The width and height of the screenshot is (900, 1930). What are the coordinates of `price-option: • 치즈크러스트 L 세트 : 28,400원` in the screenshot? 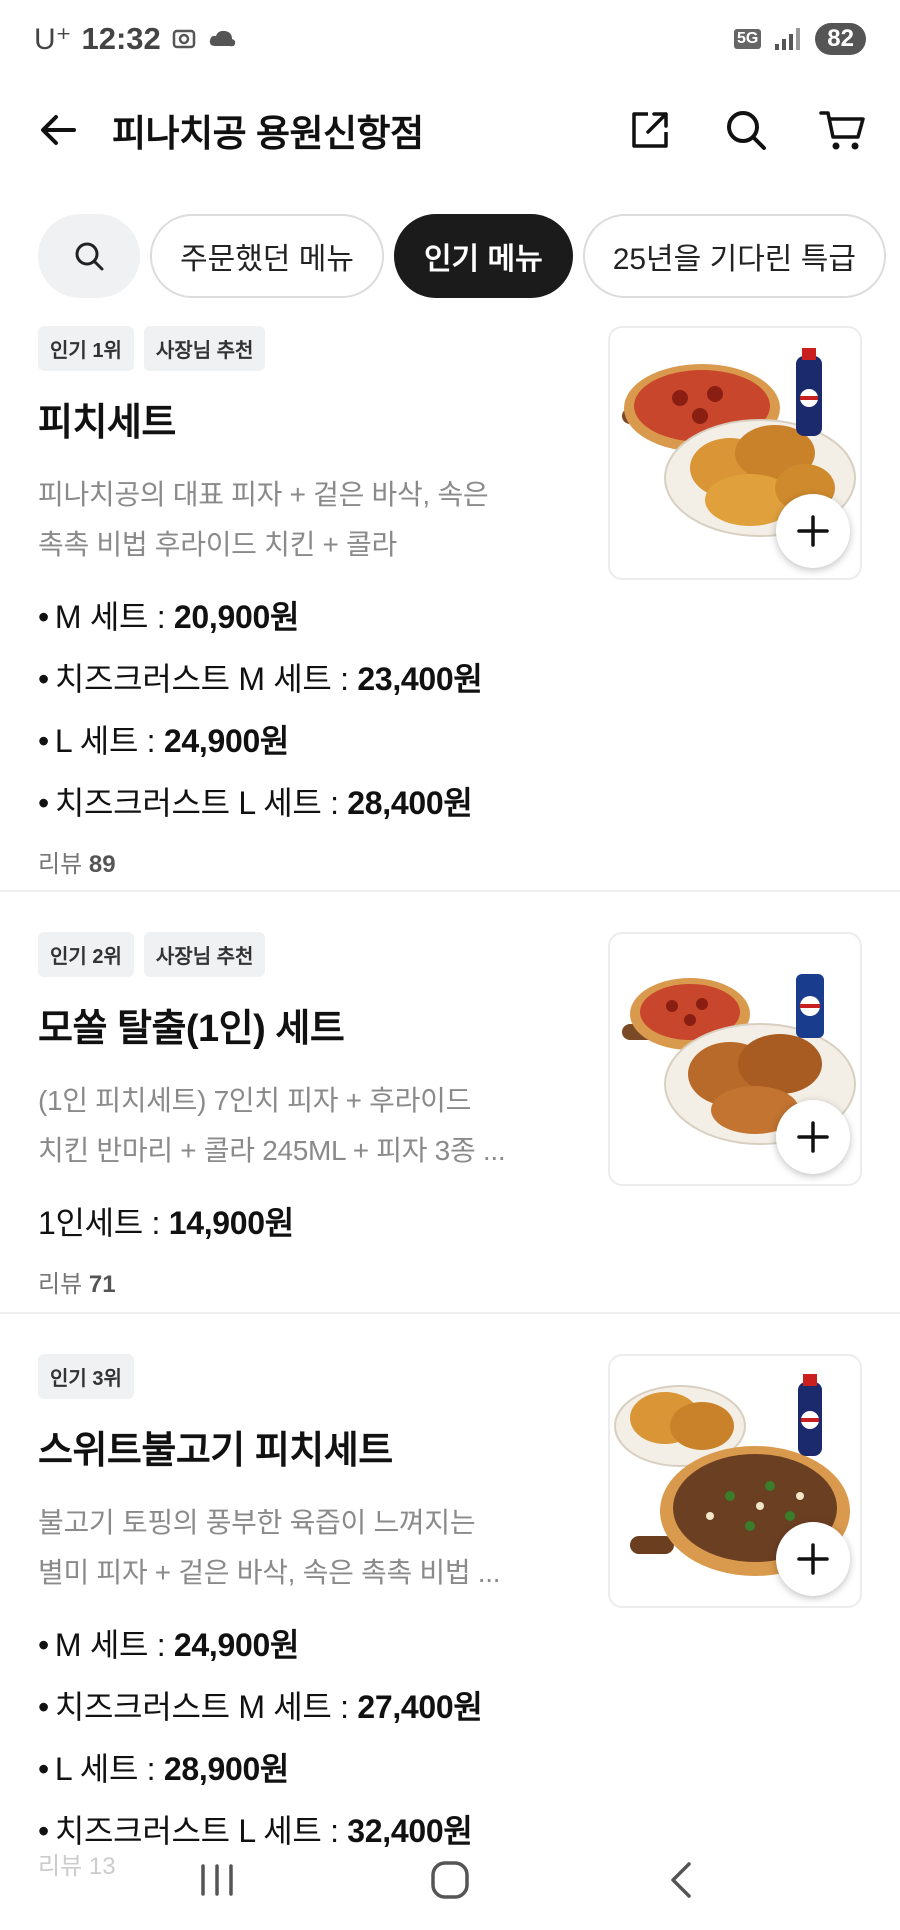 It's located at (255, 803).